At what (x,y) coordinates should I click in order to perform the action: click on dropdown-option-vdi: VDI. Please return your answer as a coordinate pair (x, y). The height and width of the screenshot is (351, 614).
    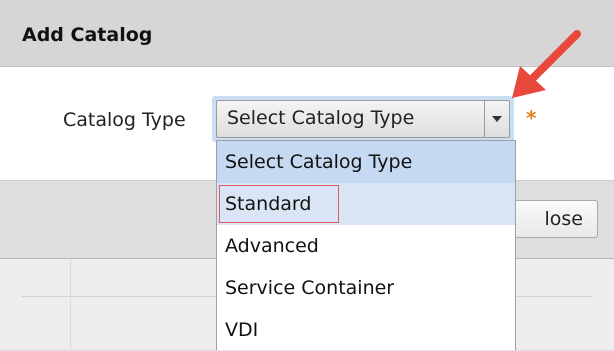
    Looking at the image, I should click on (366, 330).